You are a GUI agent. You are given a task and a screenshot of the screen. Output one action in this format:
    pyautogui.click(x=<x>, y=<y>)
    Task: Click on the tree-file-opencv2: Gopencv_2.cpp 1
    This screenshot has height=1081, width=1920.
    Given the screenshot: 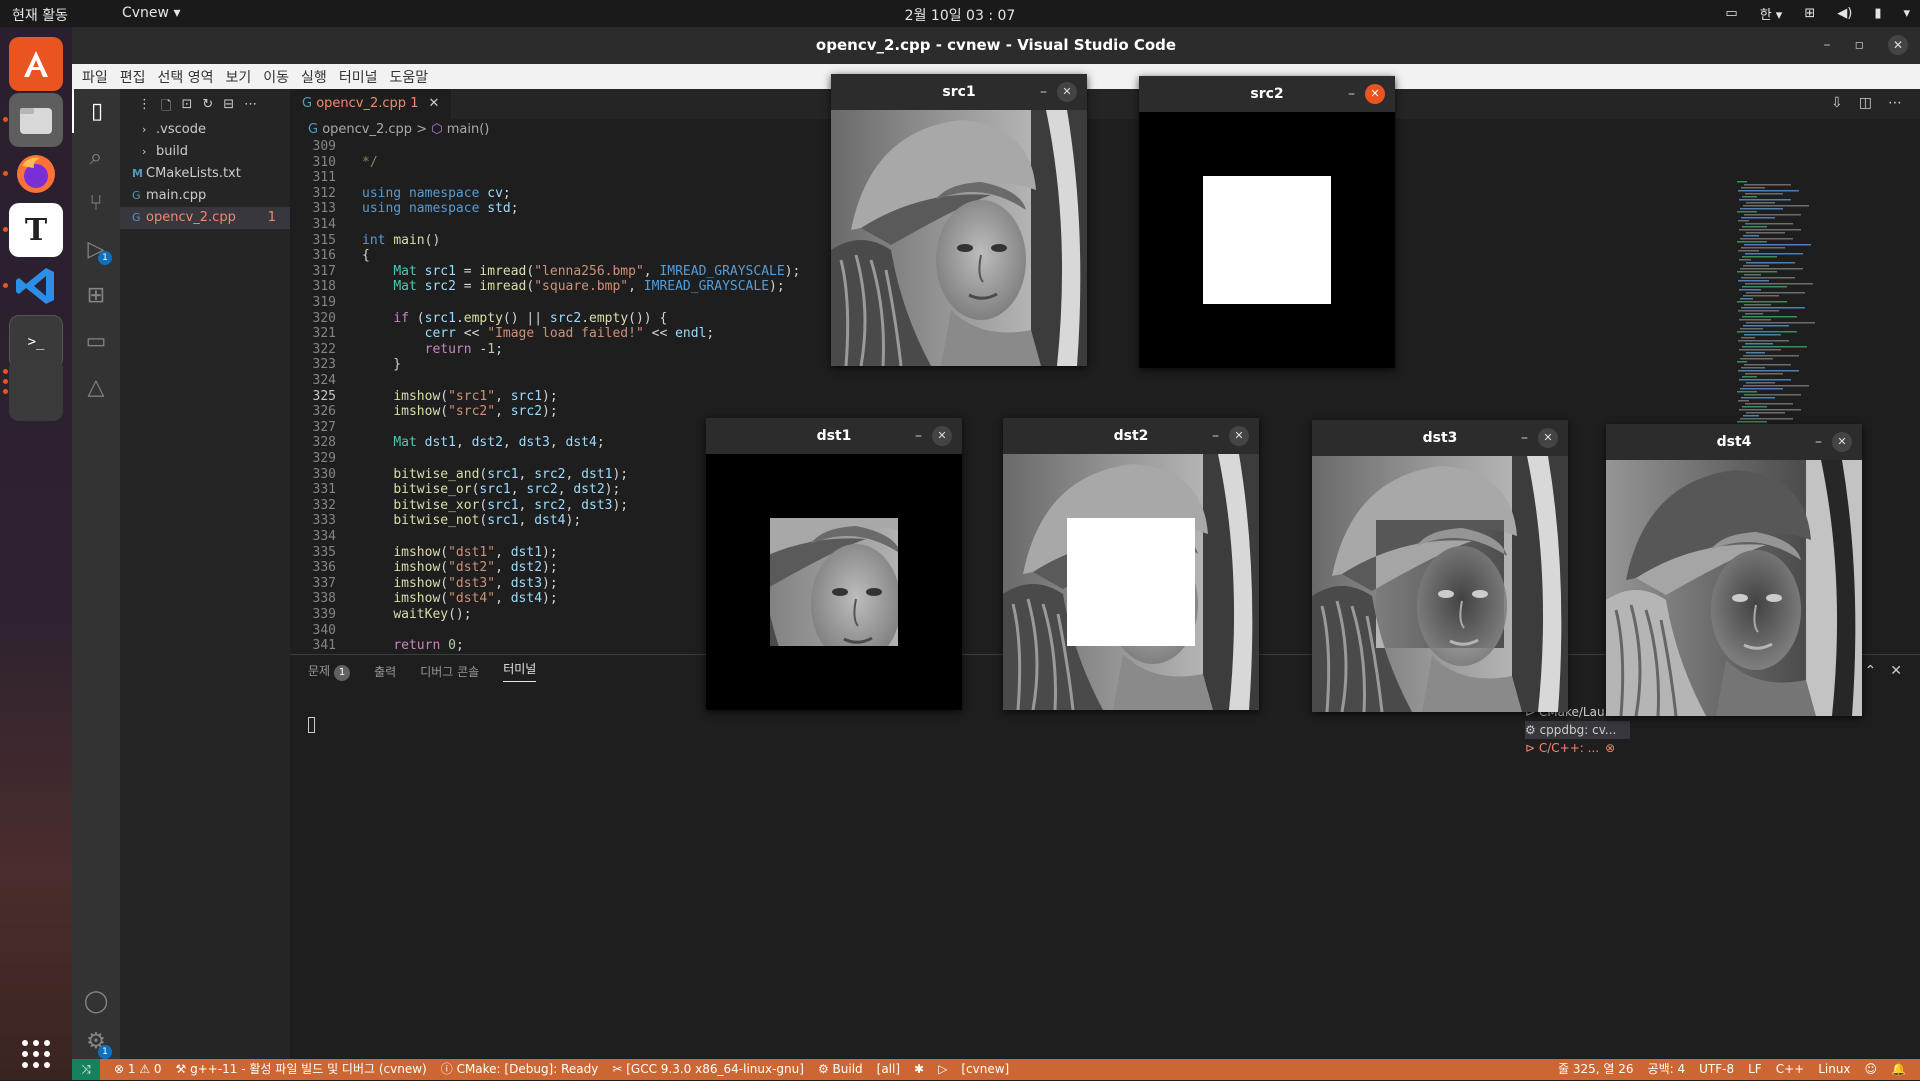 What is the action you would take?
    pyautogui.click(x=205, y=218)
    